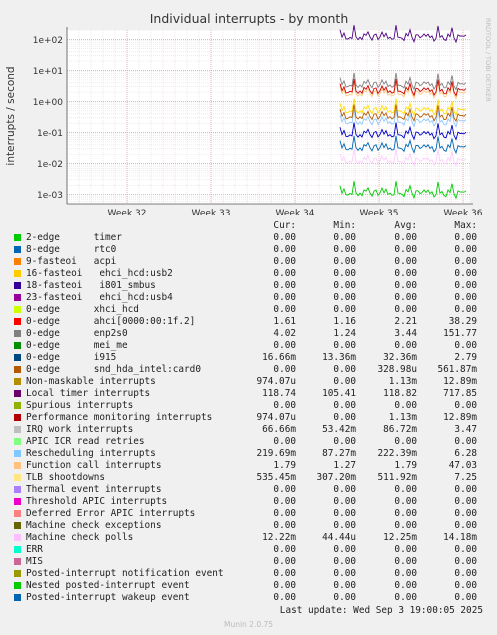  I want to click on header-min: Min:, so click(344, 225).